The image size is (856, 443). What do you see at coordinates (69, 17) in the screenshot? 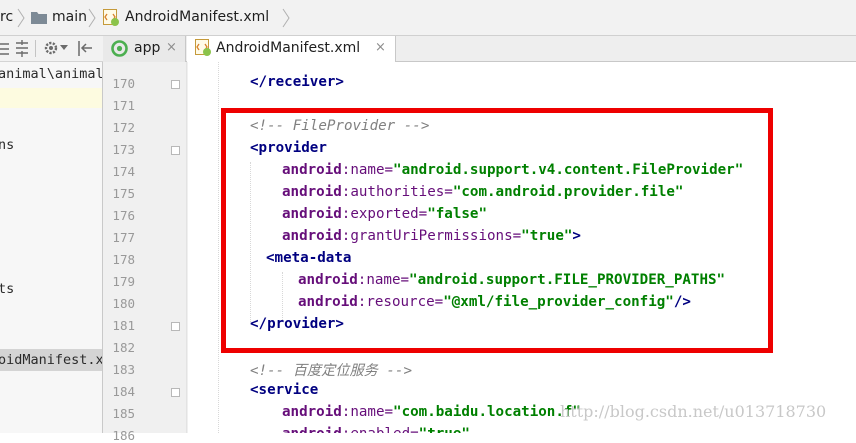
I see `breadcrumb-item-main: main` at bounding box center [69, 17].